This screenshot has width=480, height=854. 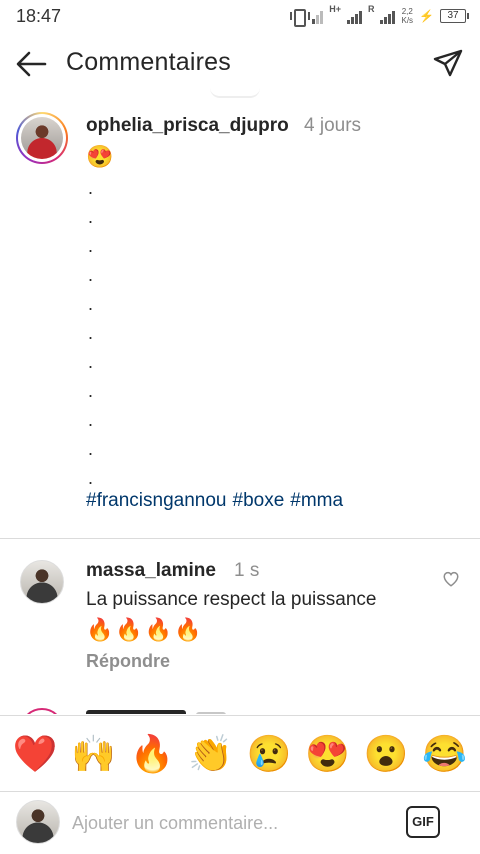 What do you see at coordinates (316, 501) in the screenshot?
I see `hashtag-link: #mma` at bounding box center [316, 501].